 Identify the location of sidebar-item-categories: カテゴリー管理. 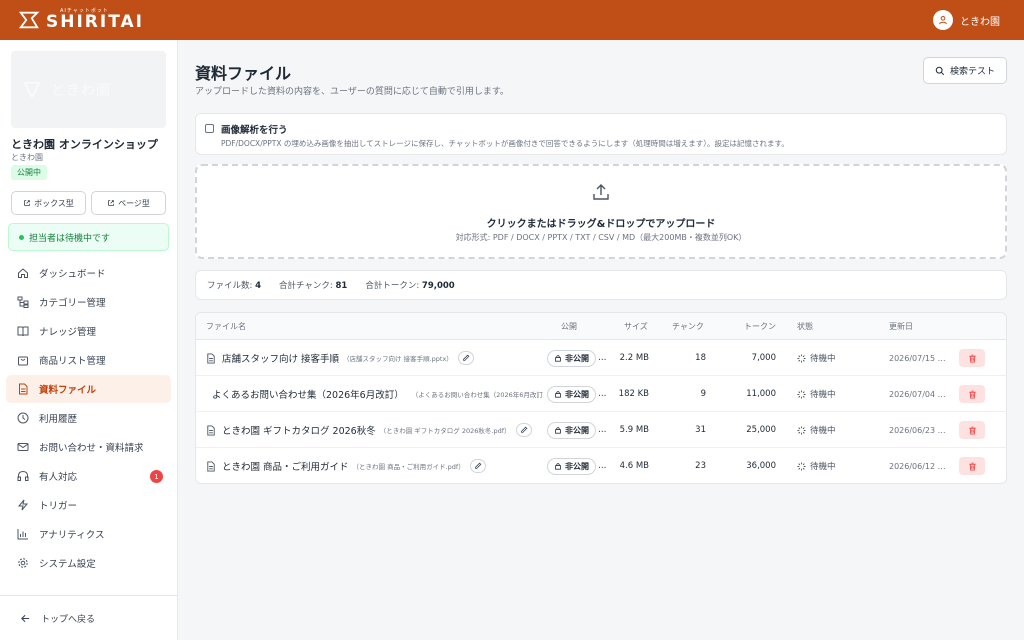
(88, 302).